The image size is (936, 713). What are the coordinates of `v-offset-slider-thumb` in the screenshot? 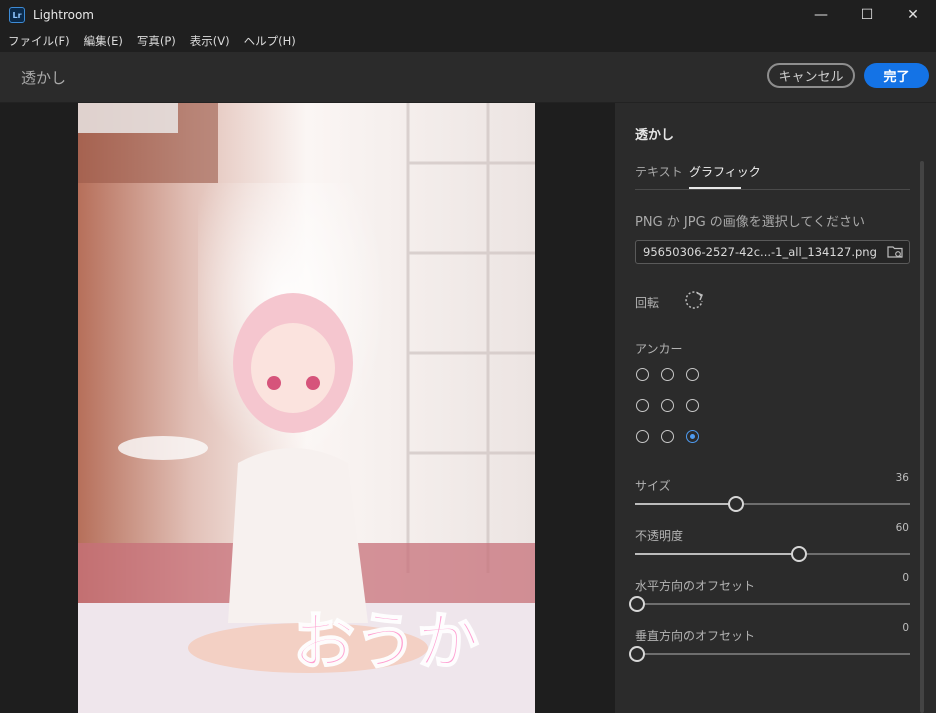 It's located at (637, 654).